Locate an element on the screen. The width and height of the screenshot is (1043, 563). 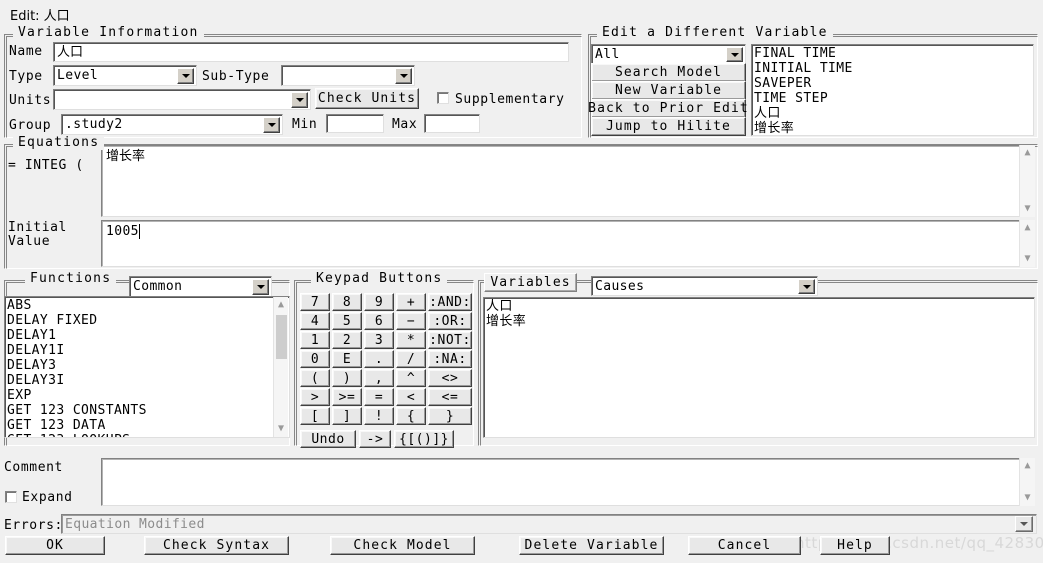
keypad-button-5: 5 is located at coordinates (347, 321).